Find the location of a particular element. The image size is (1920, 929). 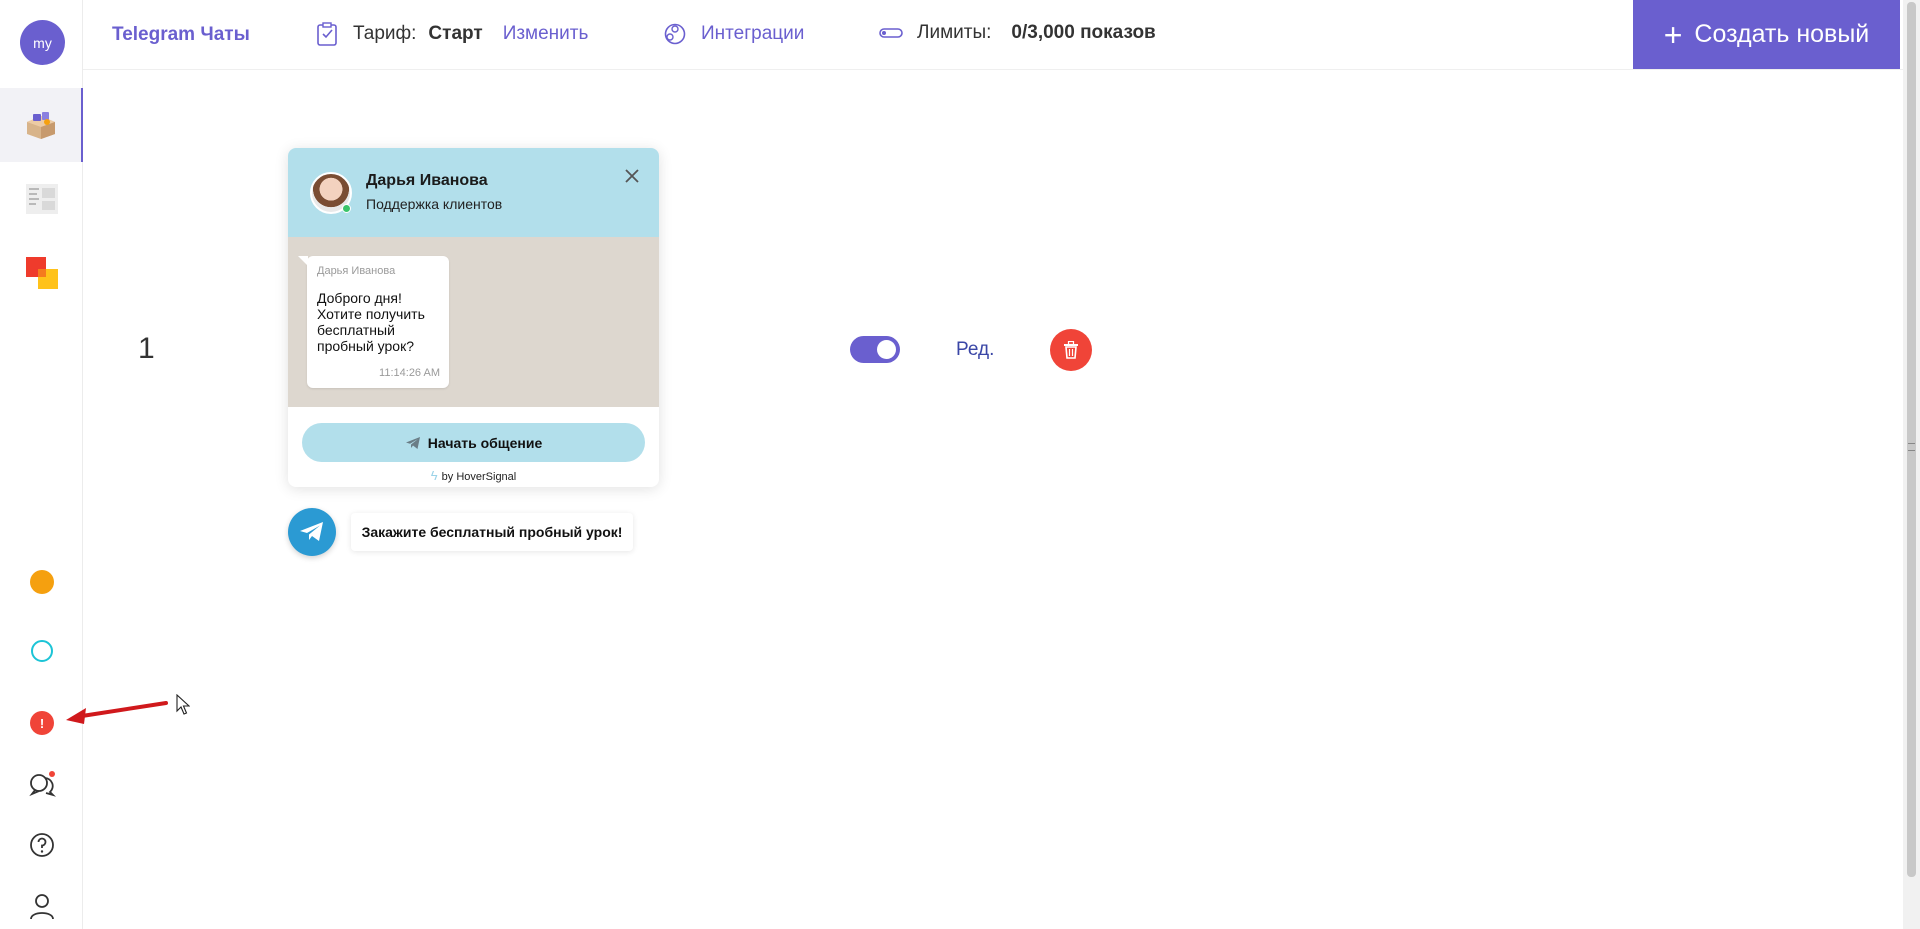

sidebar-item-reports is located at coordinates (41, 199).